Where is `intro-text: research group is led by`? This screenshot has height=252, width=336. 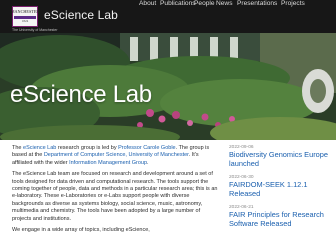
intro-text: research group is led by is located at coordinates (87, 148).